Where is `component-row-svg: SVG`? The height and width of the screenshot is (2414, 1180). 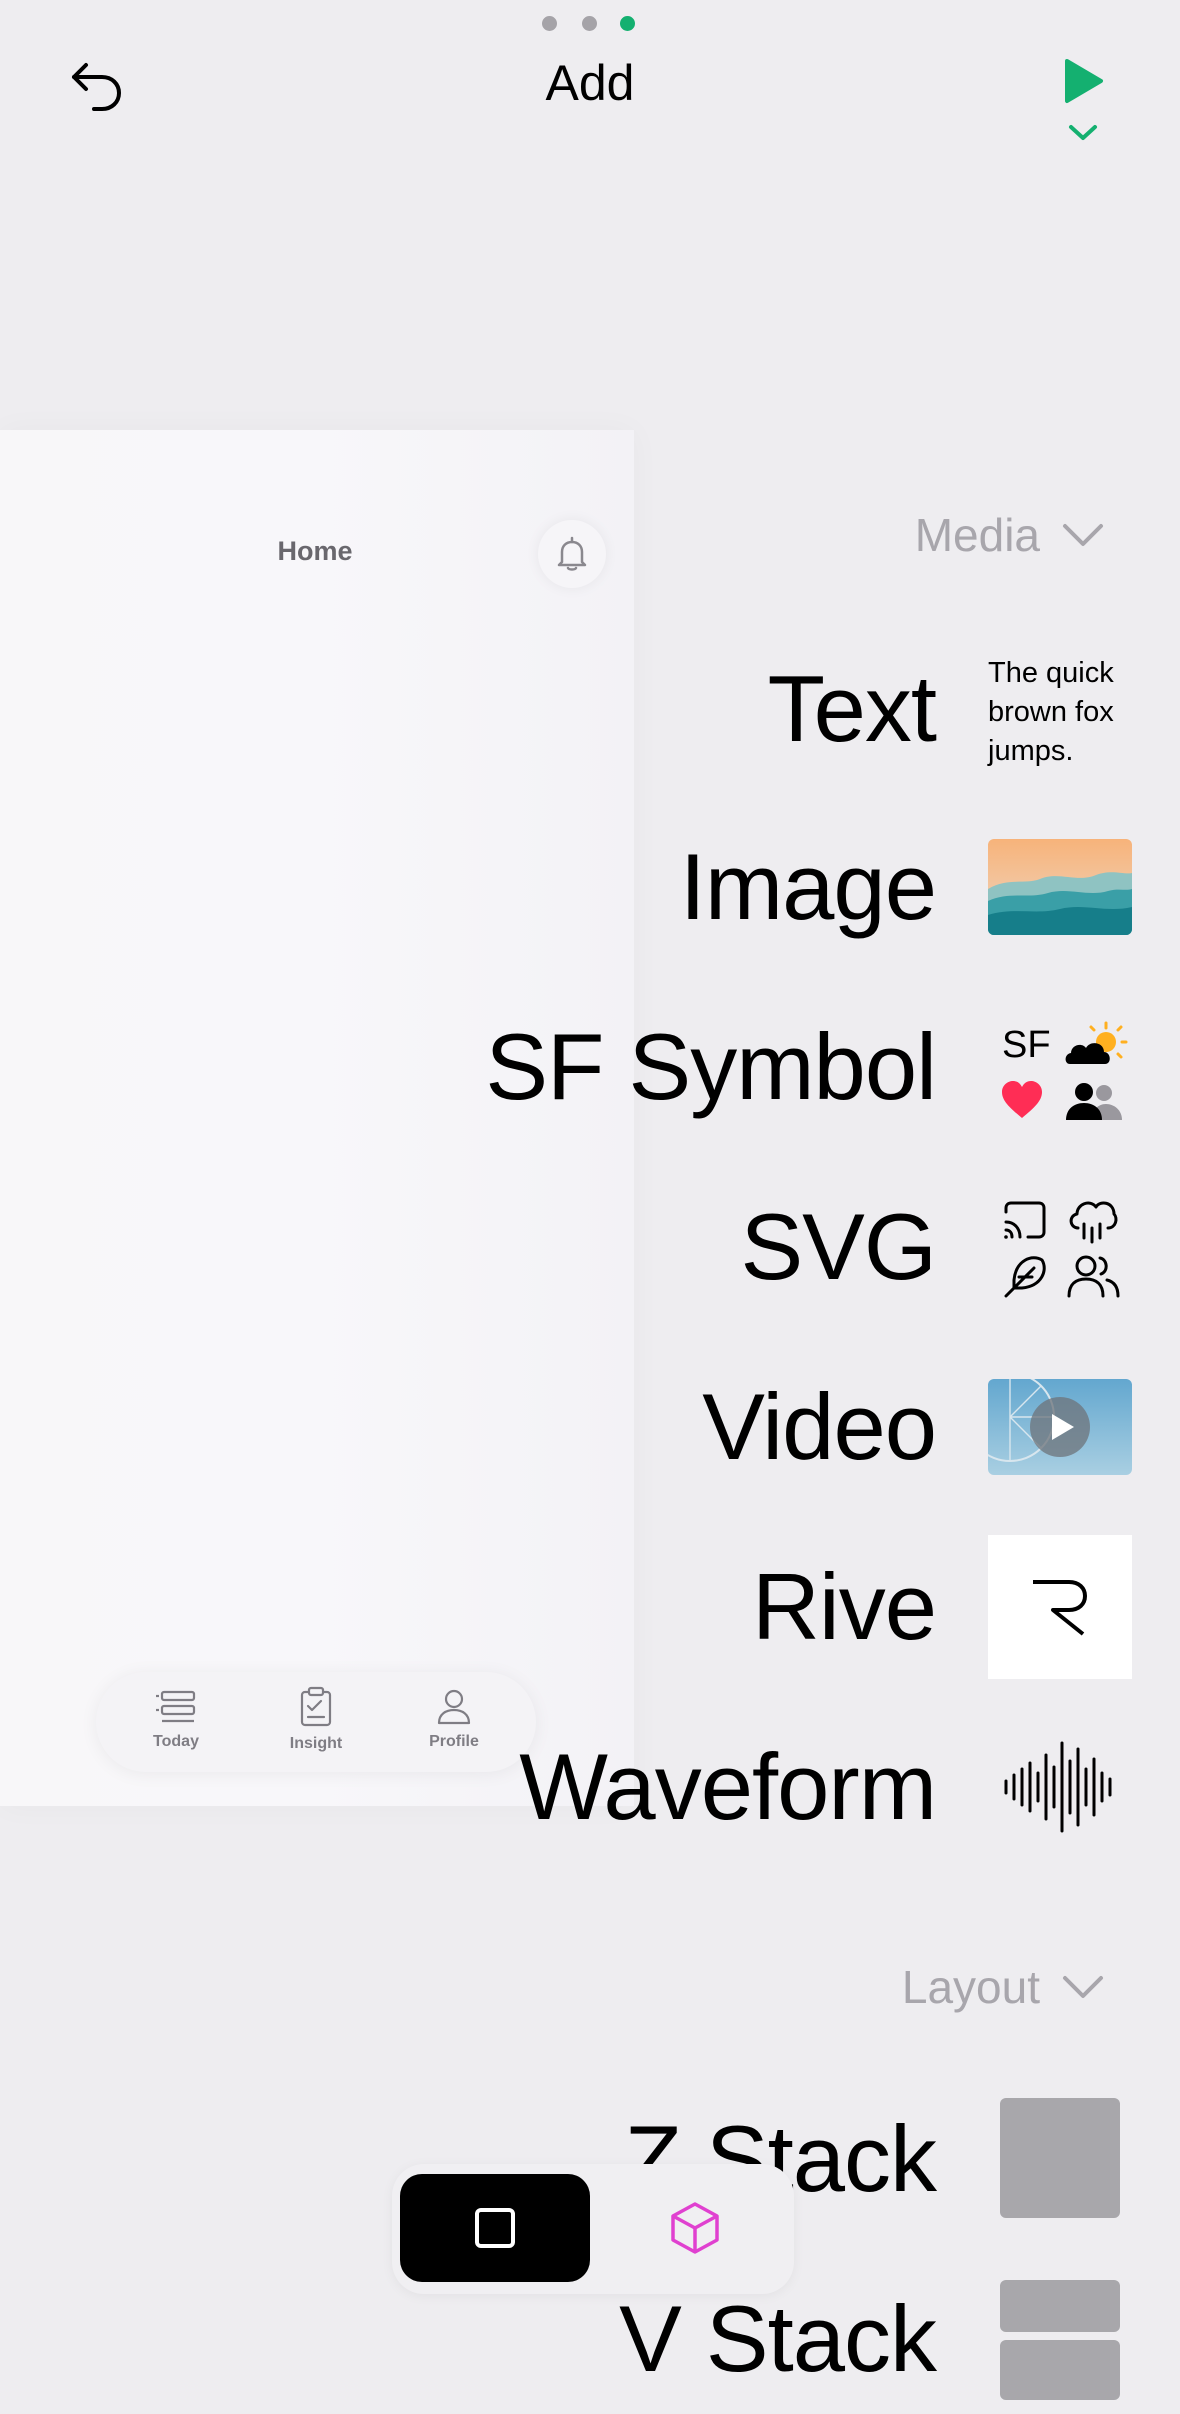
component-row-svg: SVG is located at coordinates (590, 1247).